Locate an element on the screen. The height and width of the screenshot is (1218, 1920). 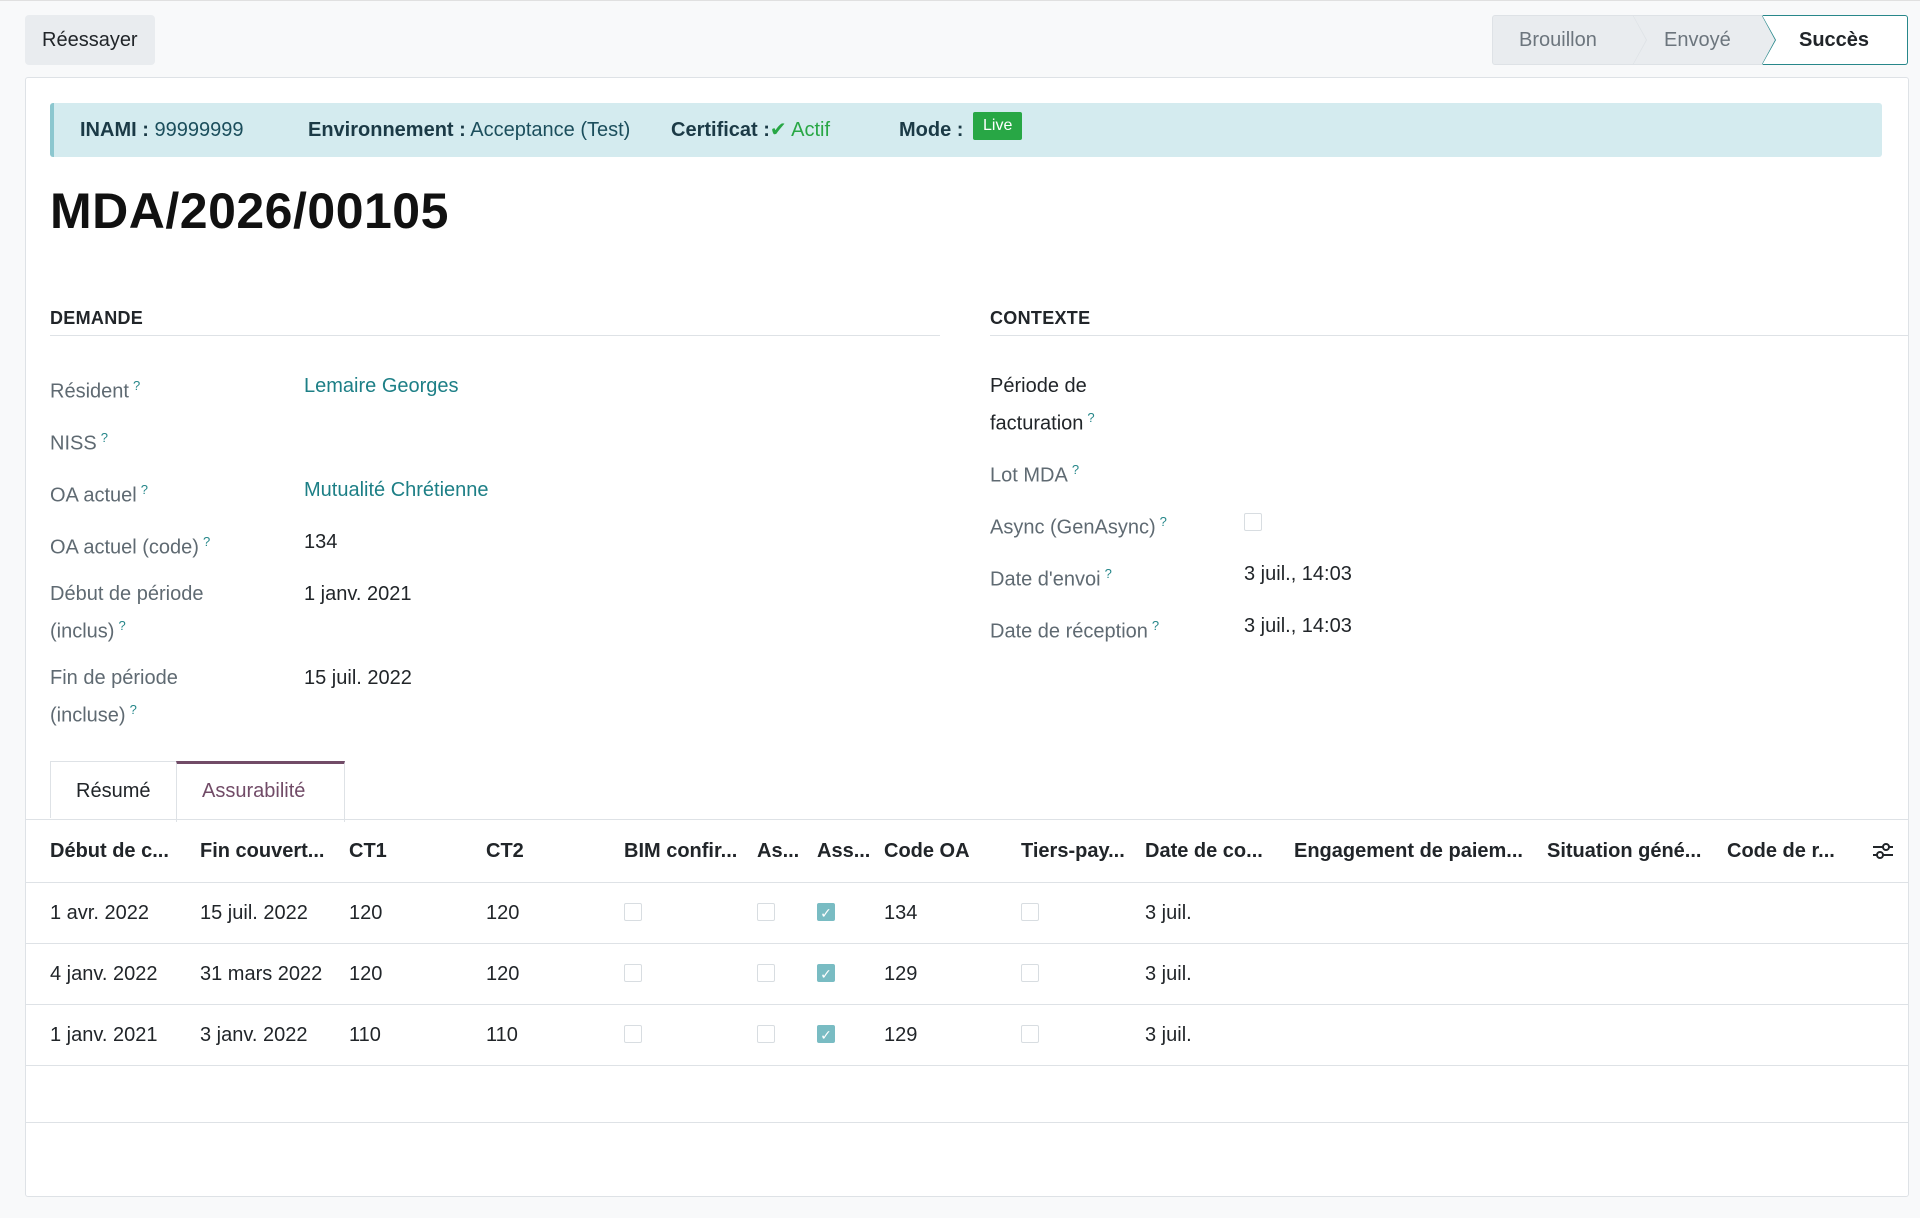
col-code-oa: Code OA is located at coordinates (927, 851).